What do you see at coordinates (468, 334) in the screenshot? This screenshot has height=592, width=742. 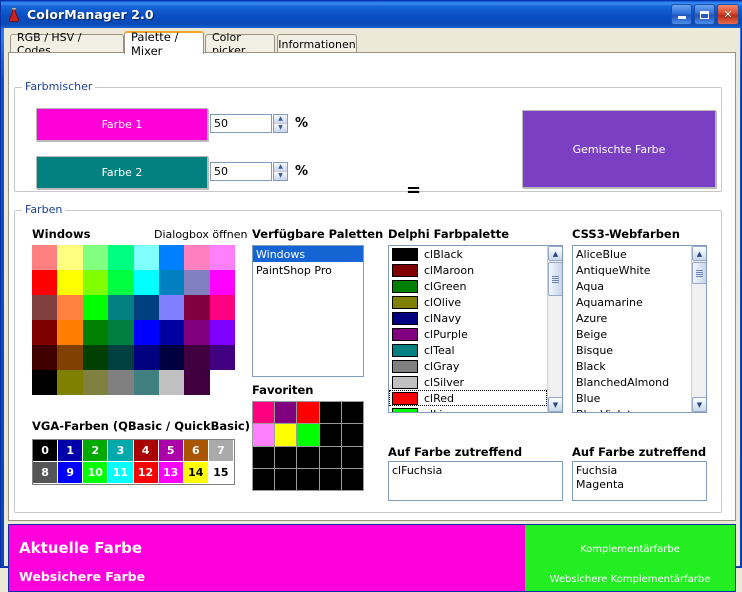 I see `list-item: clPurple` at bounding box center [468, 334].